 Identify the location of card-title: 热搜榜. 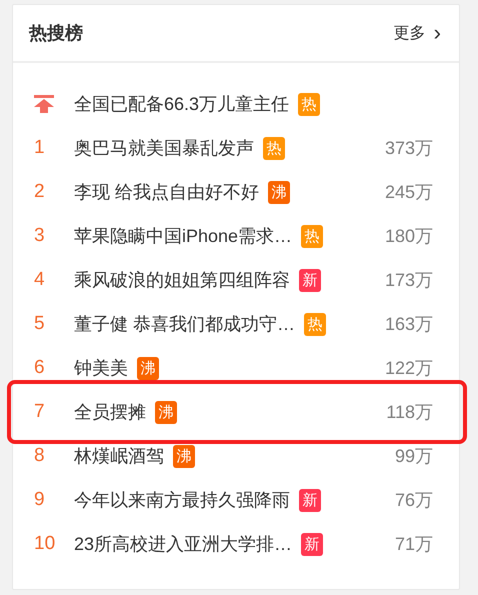
(56, 33).